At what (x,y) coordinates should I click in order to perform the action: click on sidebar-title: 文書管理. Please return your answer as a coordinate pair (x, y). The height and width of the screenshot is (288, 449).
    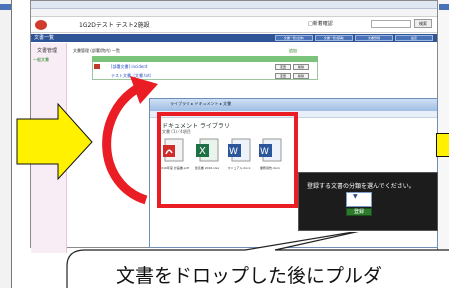
    Looking at the image, I should click on (47, 51).